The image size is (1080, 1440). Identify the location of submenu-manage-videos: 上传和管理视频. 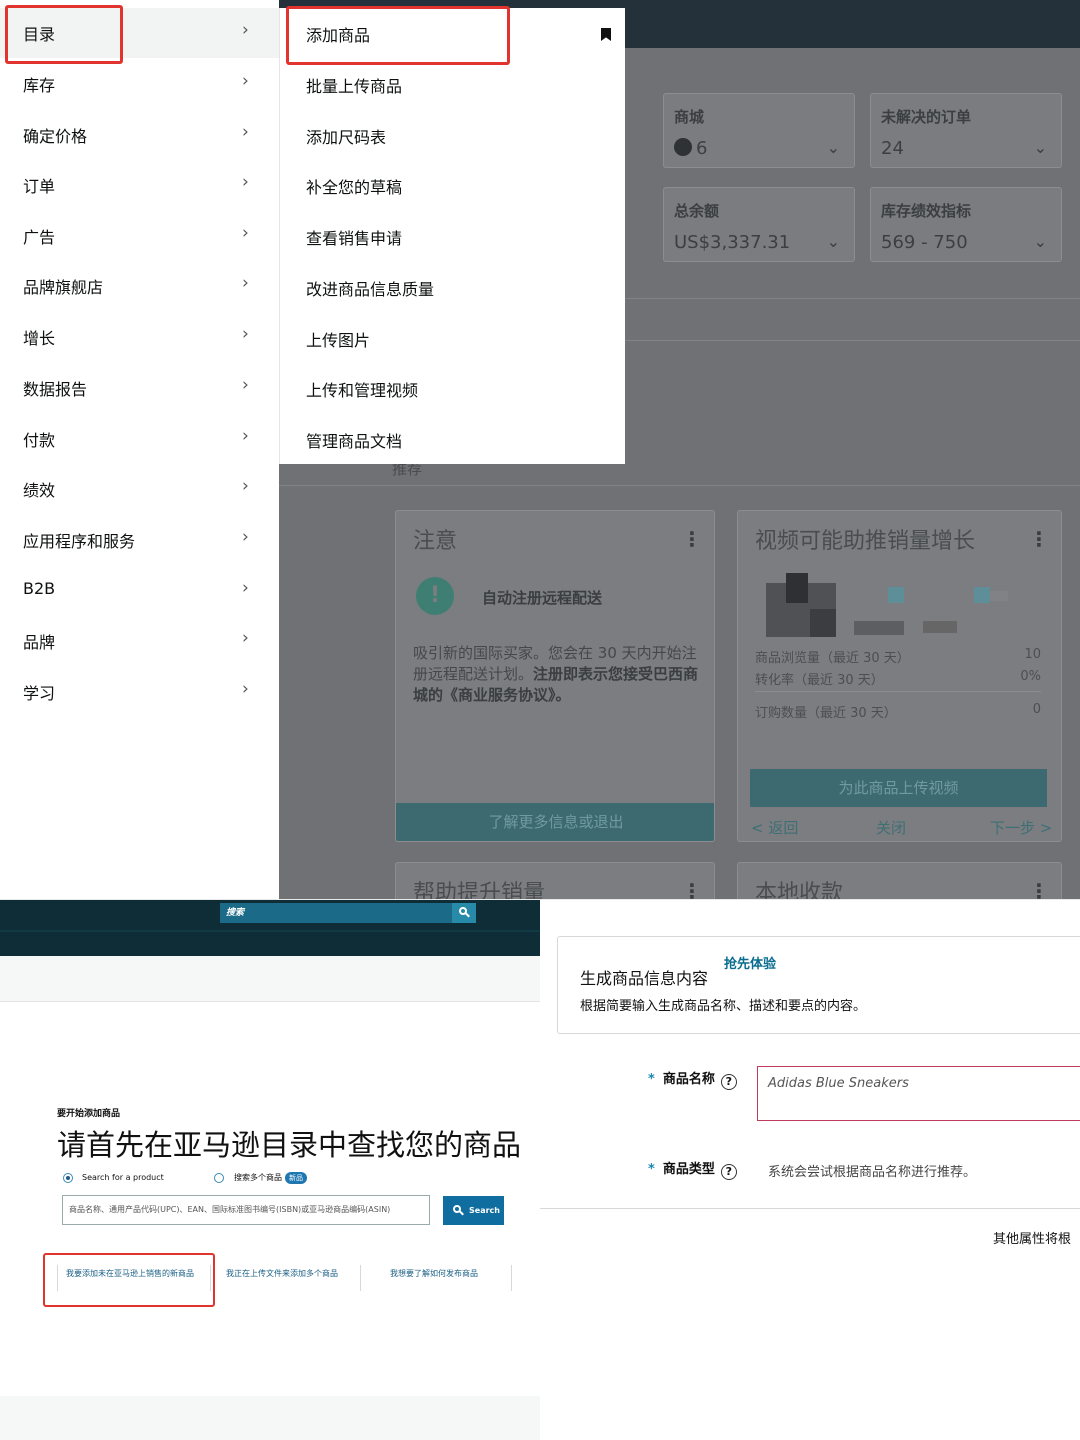
(453, 388).